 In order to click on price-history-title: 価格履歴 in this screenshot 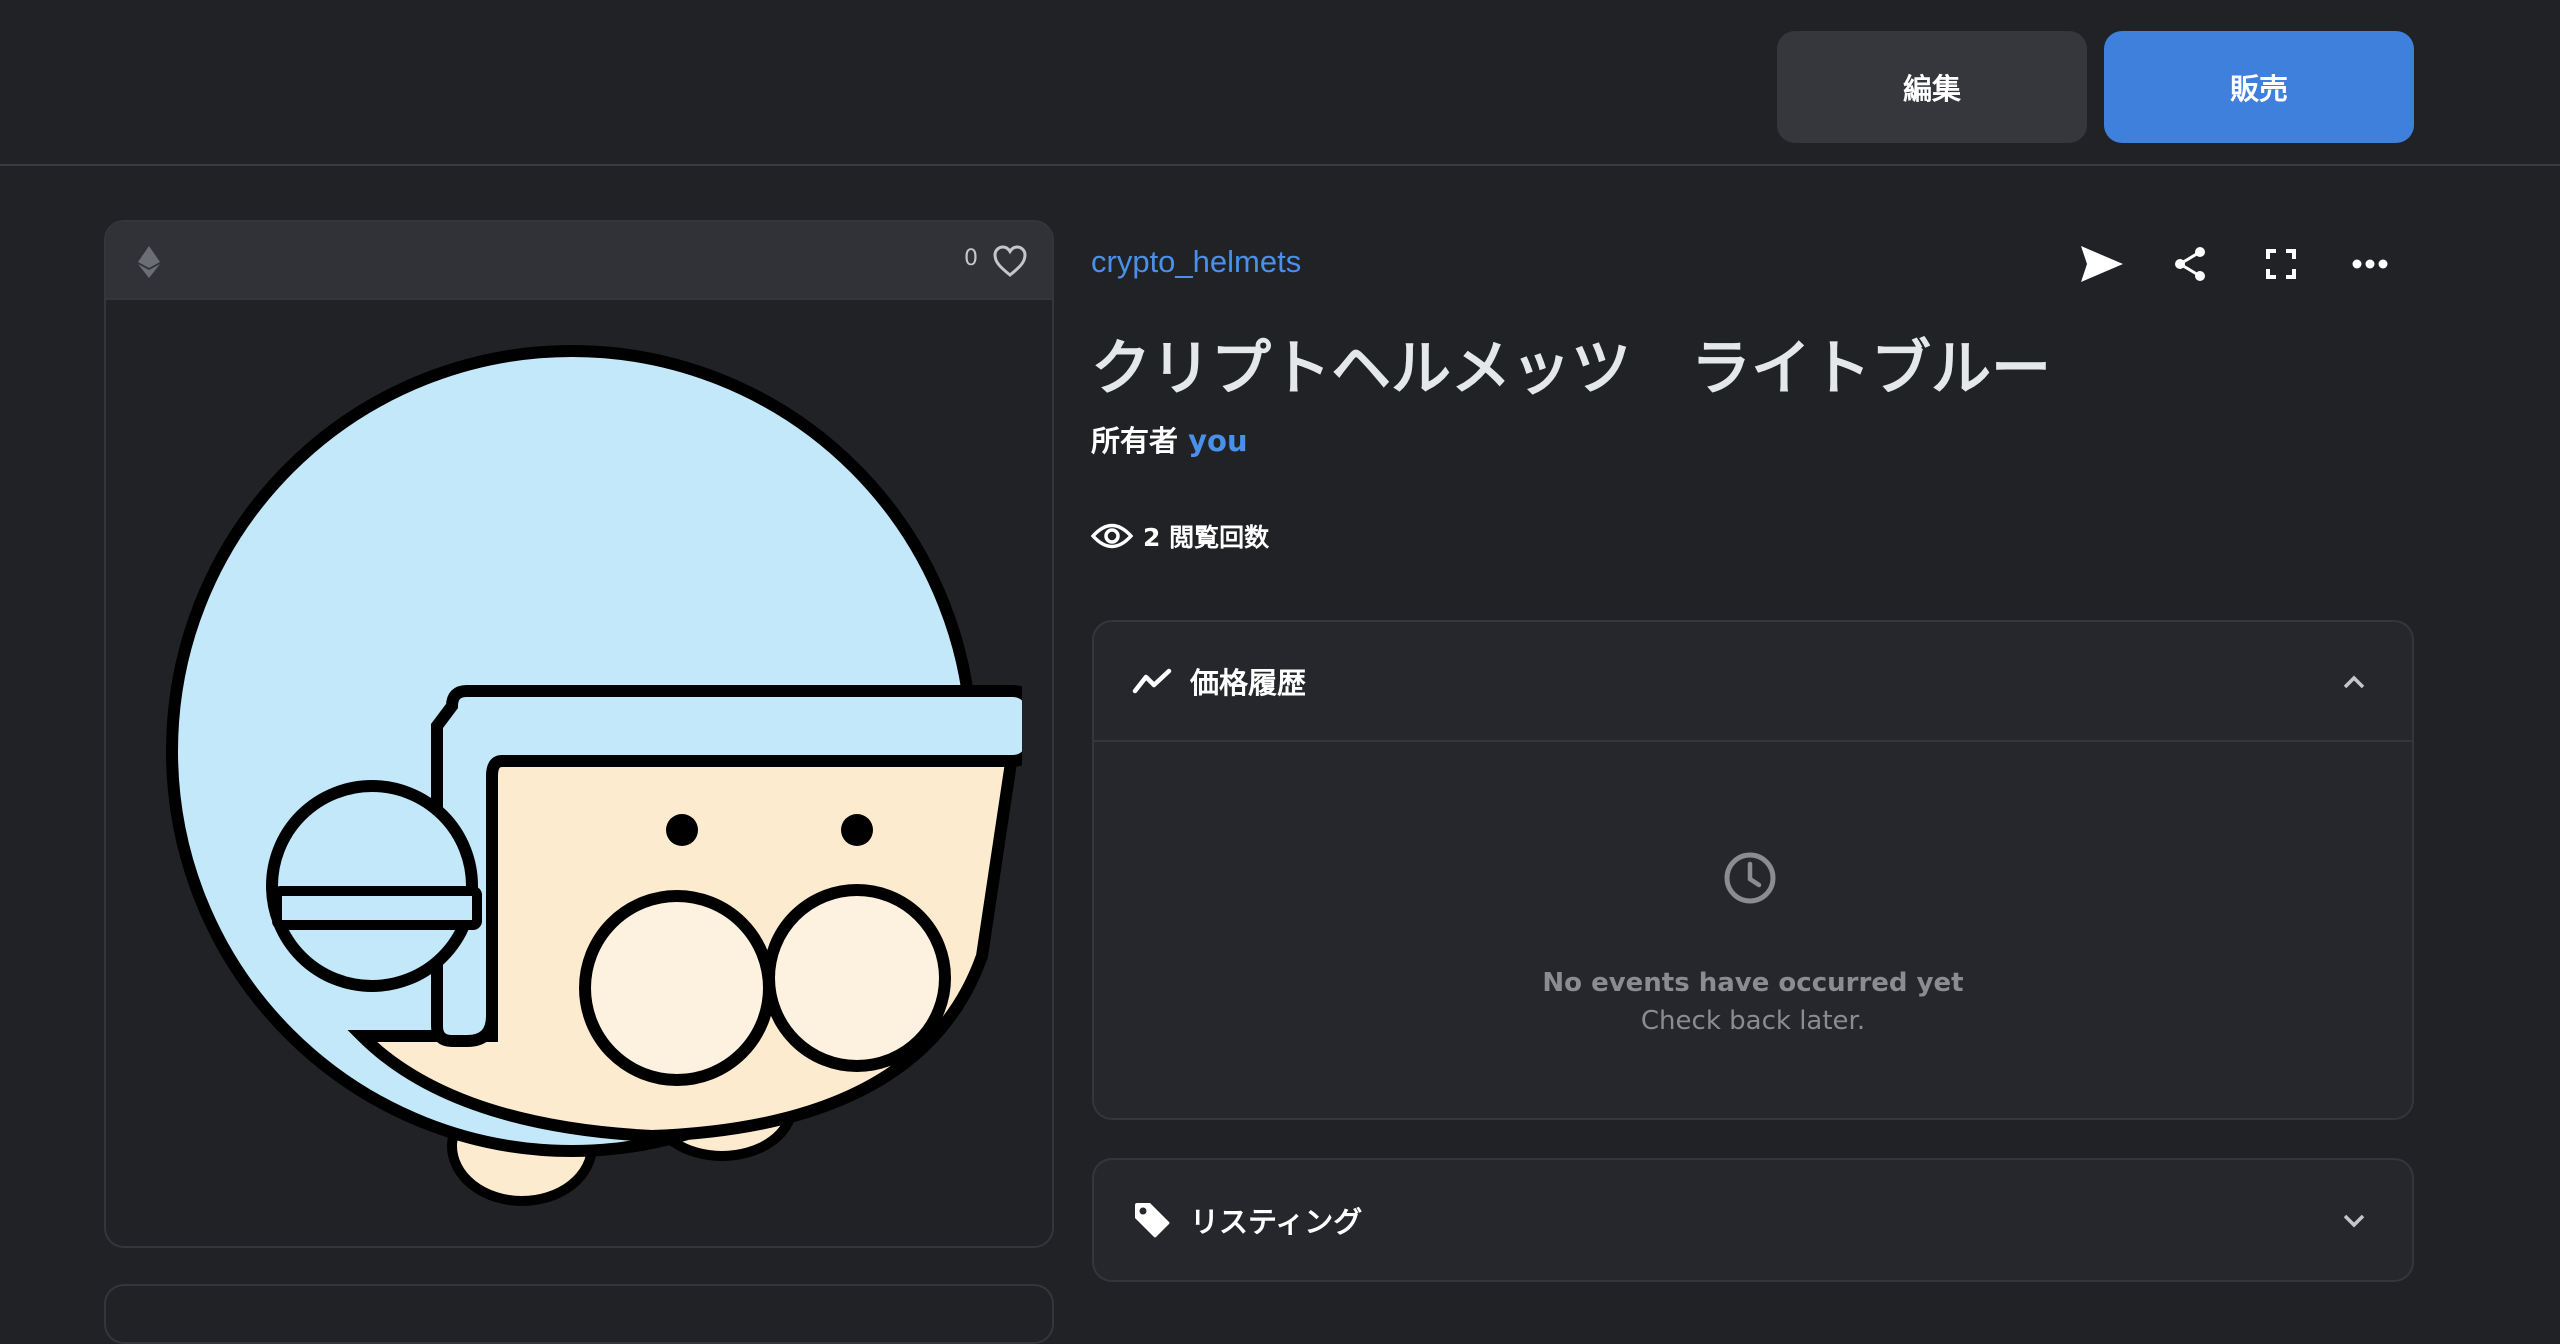, I will do `click(1248, 683)`.